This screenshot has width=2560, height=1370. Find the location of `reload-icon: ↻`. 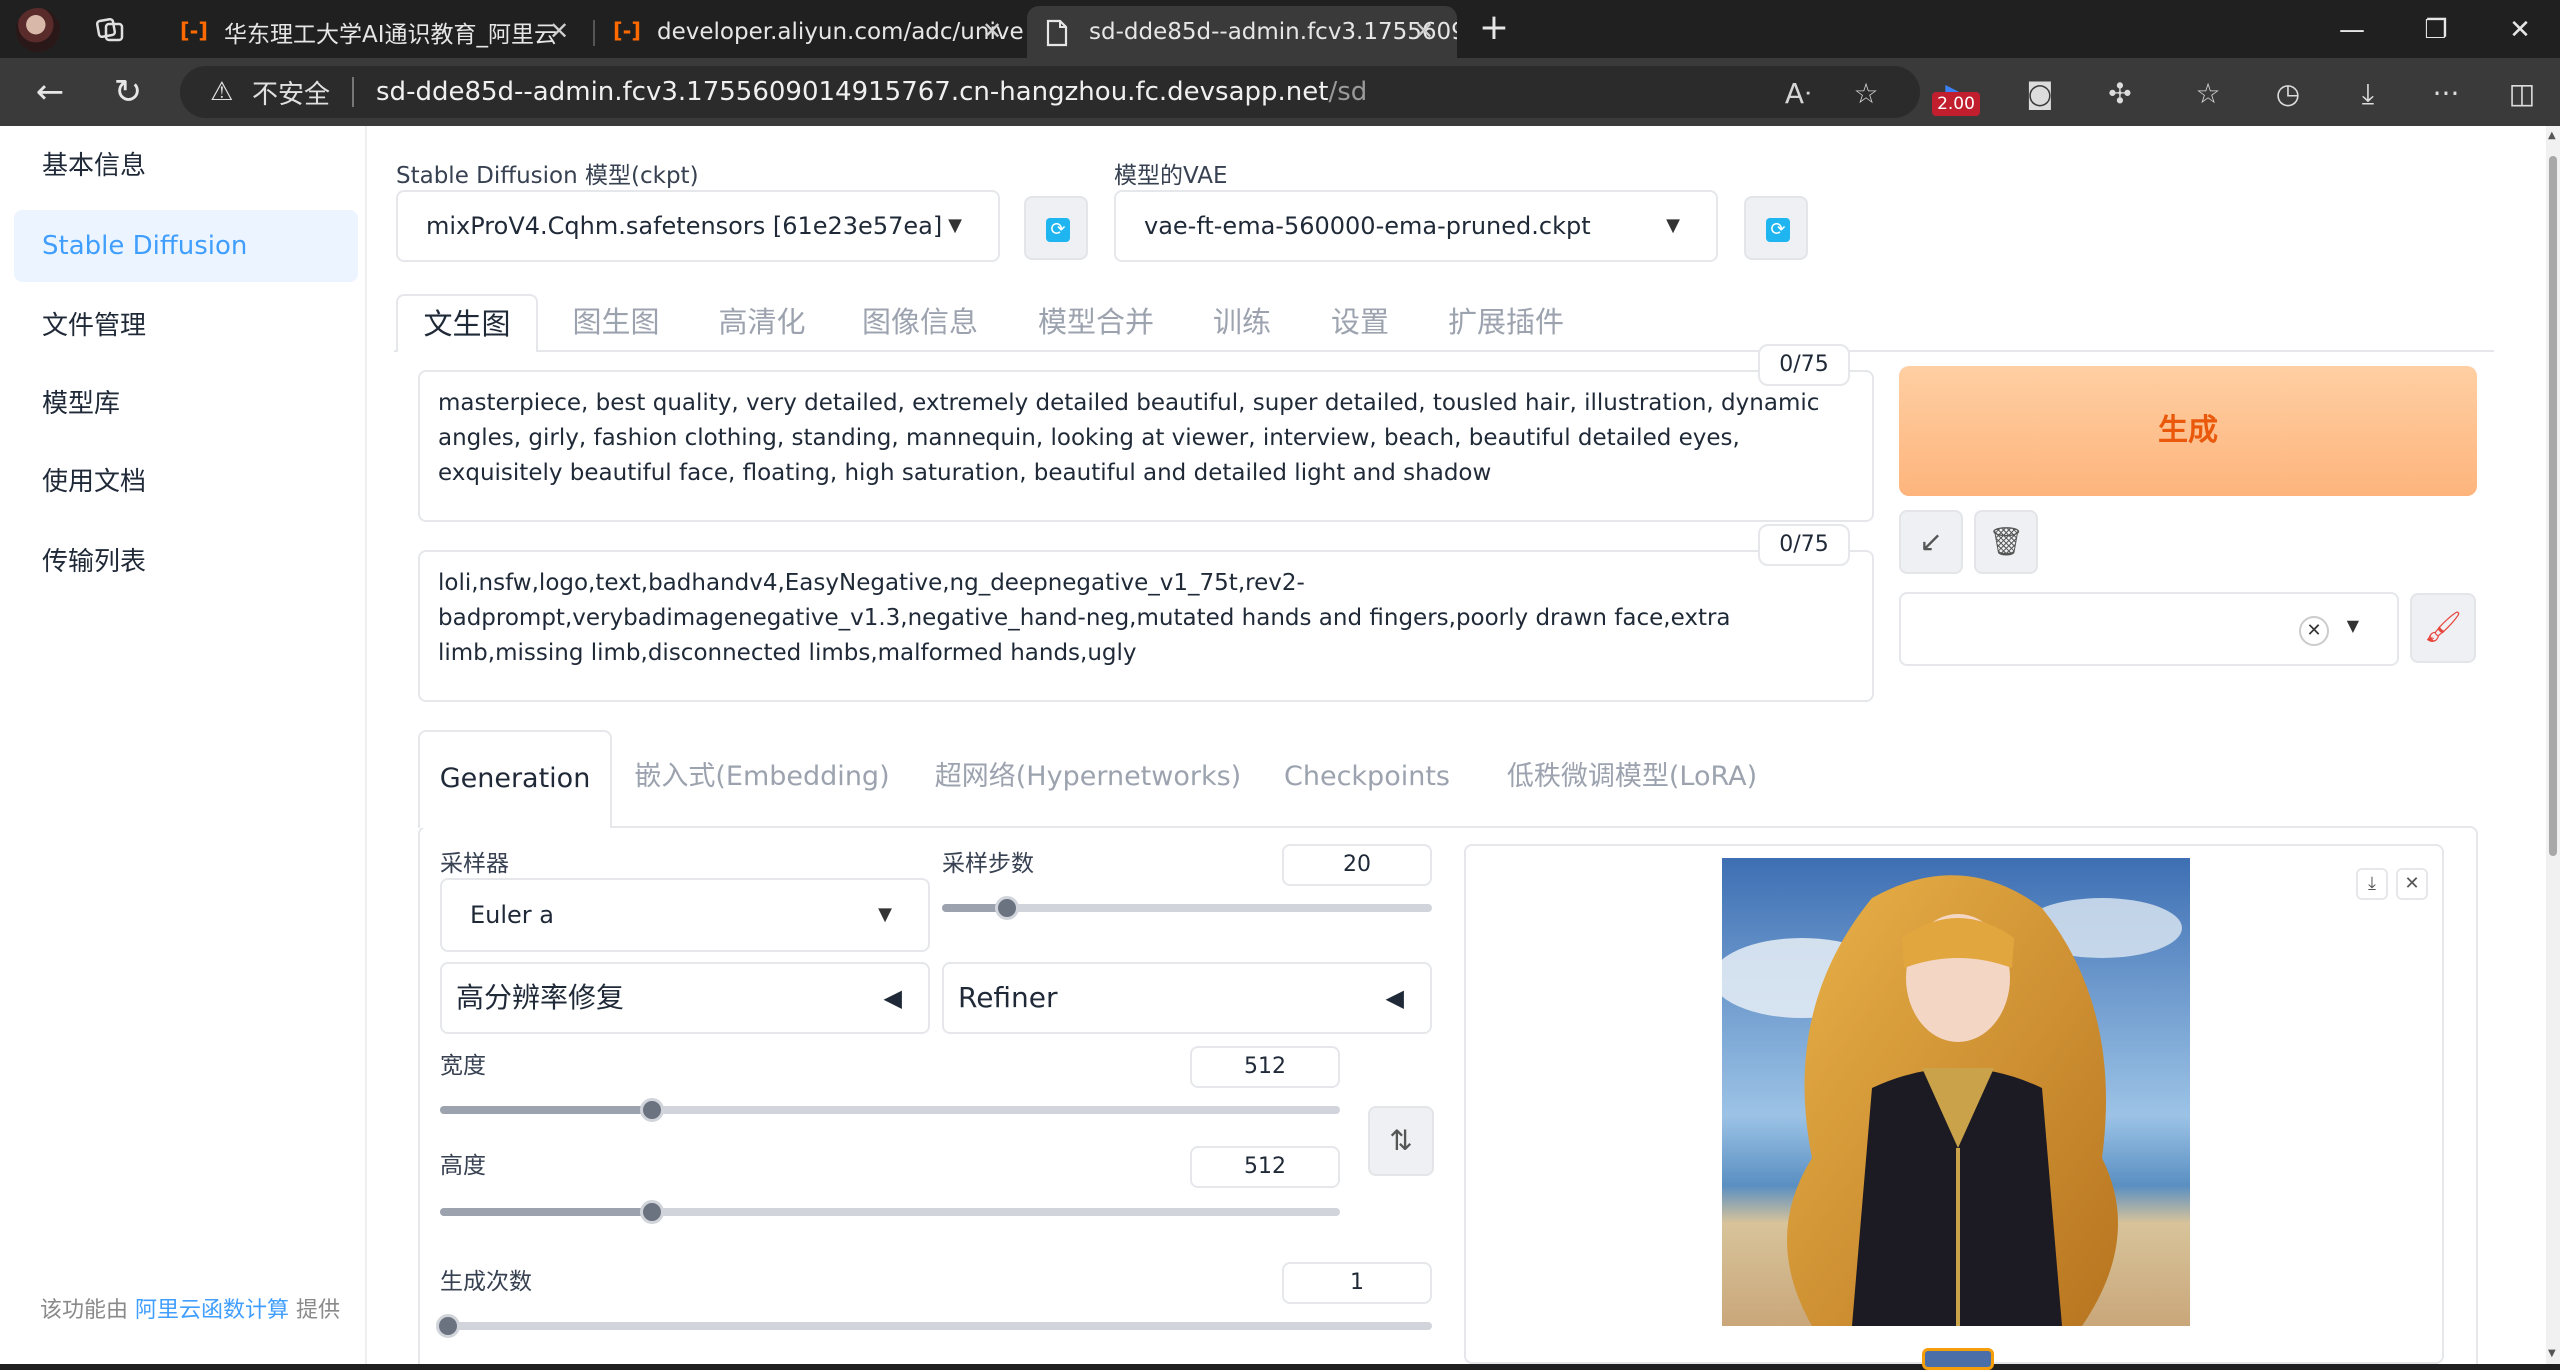

reload-icon: ↻ is located at coordinates (128, 94).